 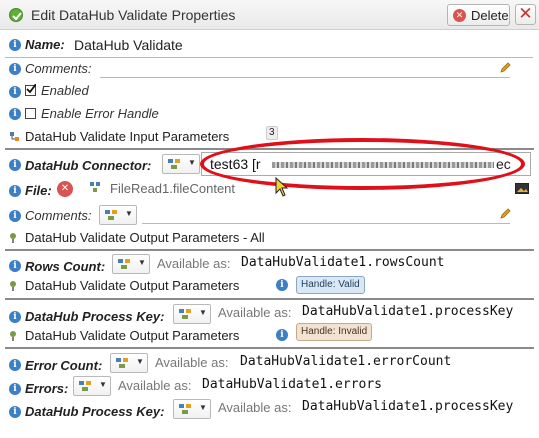 I want to click on delete-button: ✕ Delete, so click(x=478, y=15).